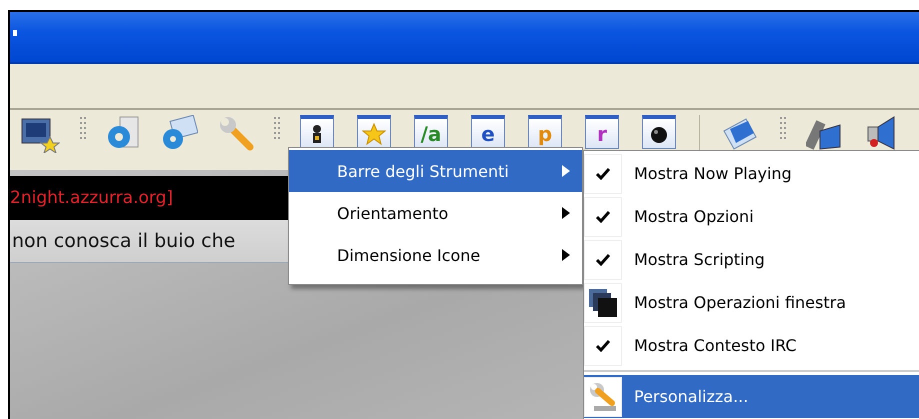  I want to click on menu-item: Orientamento, so click(435, 213).